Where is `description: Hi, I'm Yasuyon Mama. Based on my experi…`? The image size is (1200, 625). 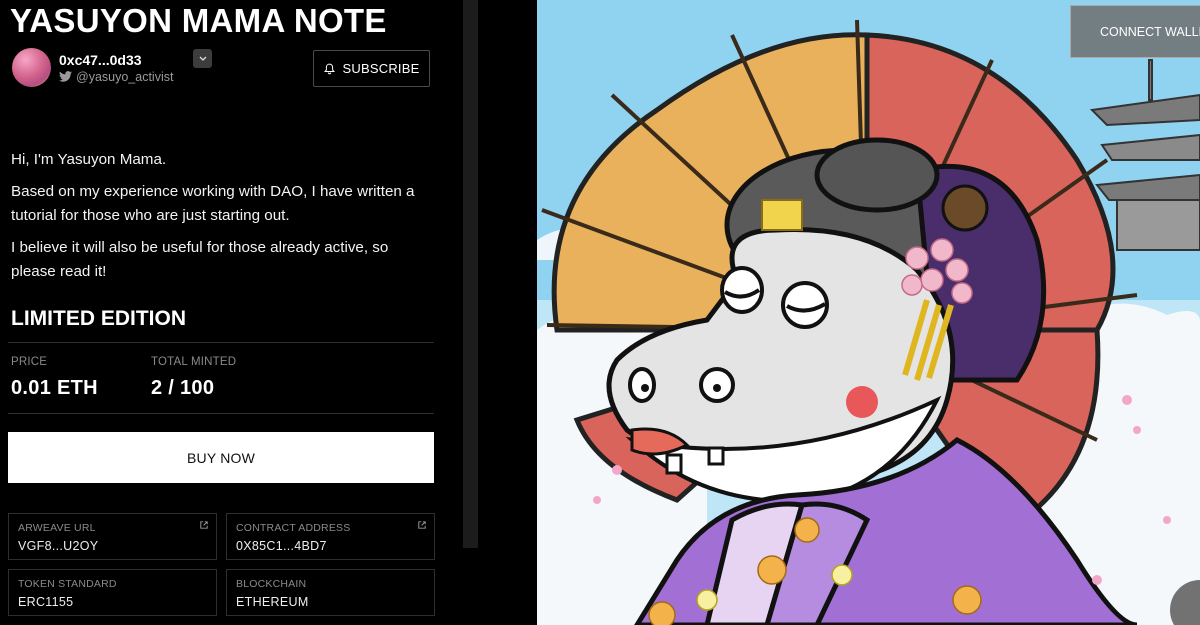
description: Hi, I'm Yasuyon Mama. Based on my experi… is located at coordinates (221, 220).